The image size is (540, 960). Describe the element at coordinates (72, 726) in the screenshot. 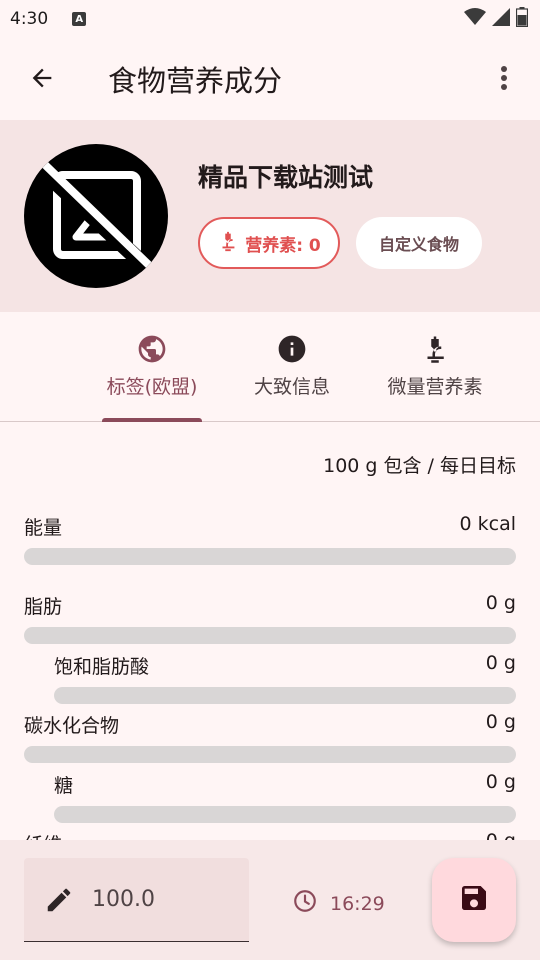

I see `nutrient-name: 碳水化合物` at that location.